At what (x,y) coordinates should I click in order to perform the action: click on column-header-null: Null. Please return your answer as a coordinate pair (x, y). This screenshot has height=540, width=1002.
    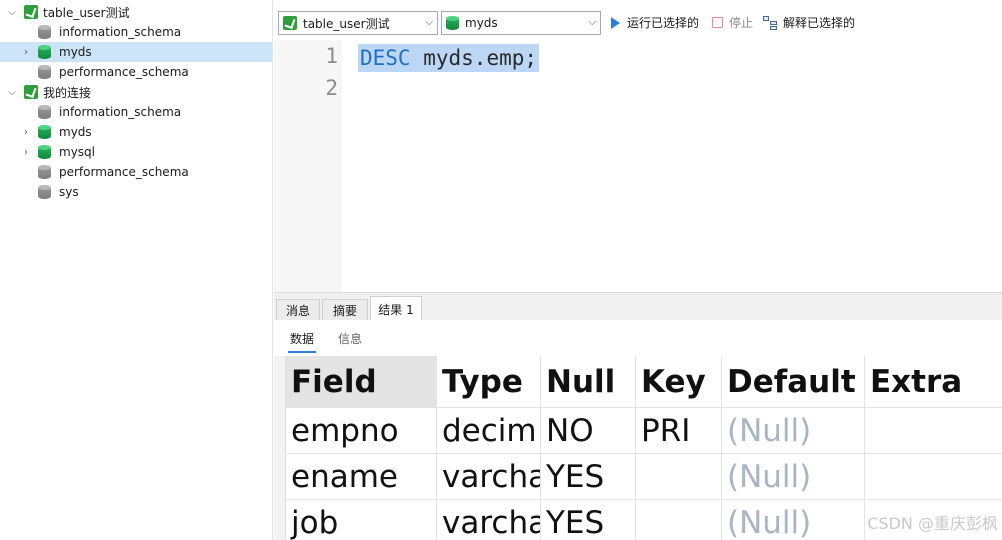
    Looking at the image, I should click on (588, 382).